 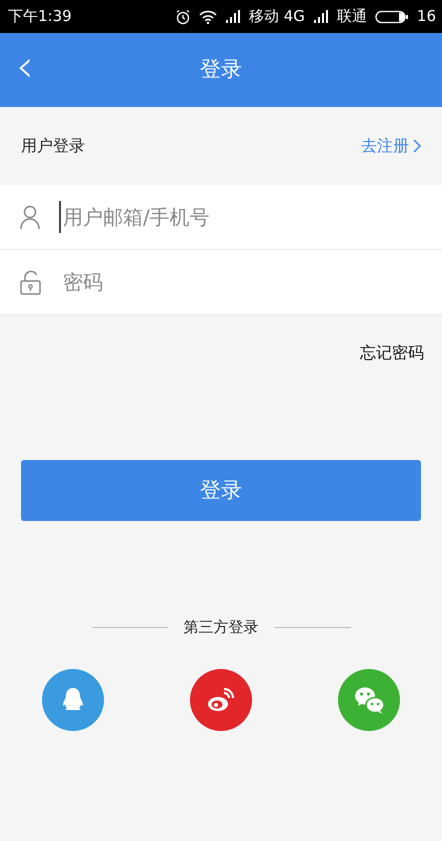 What do you see at coordinates (221, 70) in the screenshot?
I see `screen-title: 登录` at bounding box center [221, 70].